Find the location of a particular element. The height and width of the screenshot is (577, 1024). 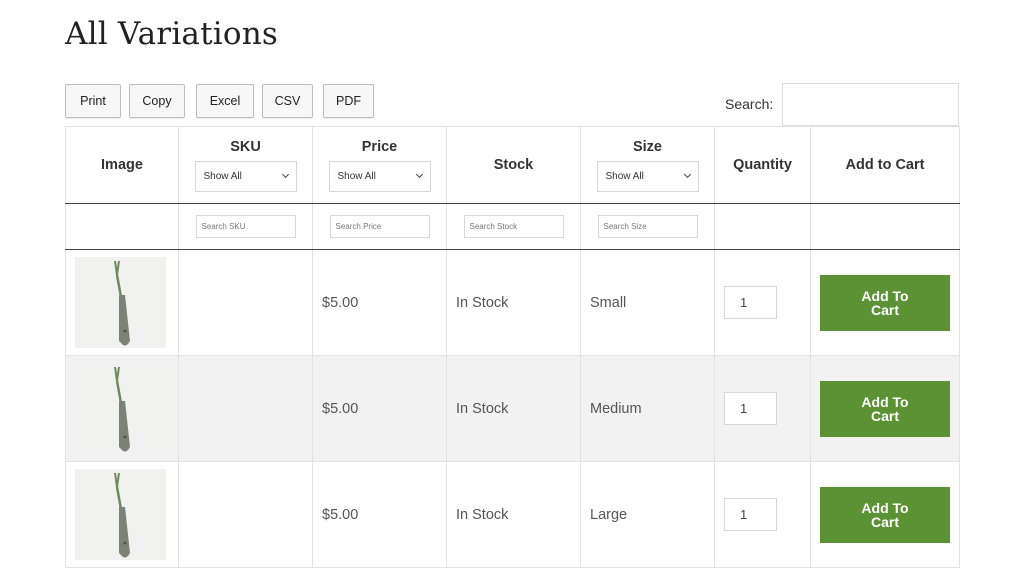

column-header-quantity: Quantity is located at coordinates (762, 165).